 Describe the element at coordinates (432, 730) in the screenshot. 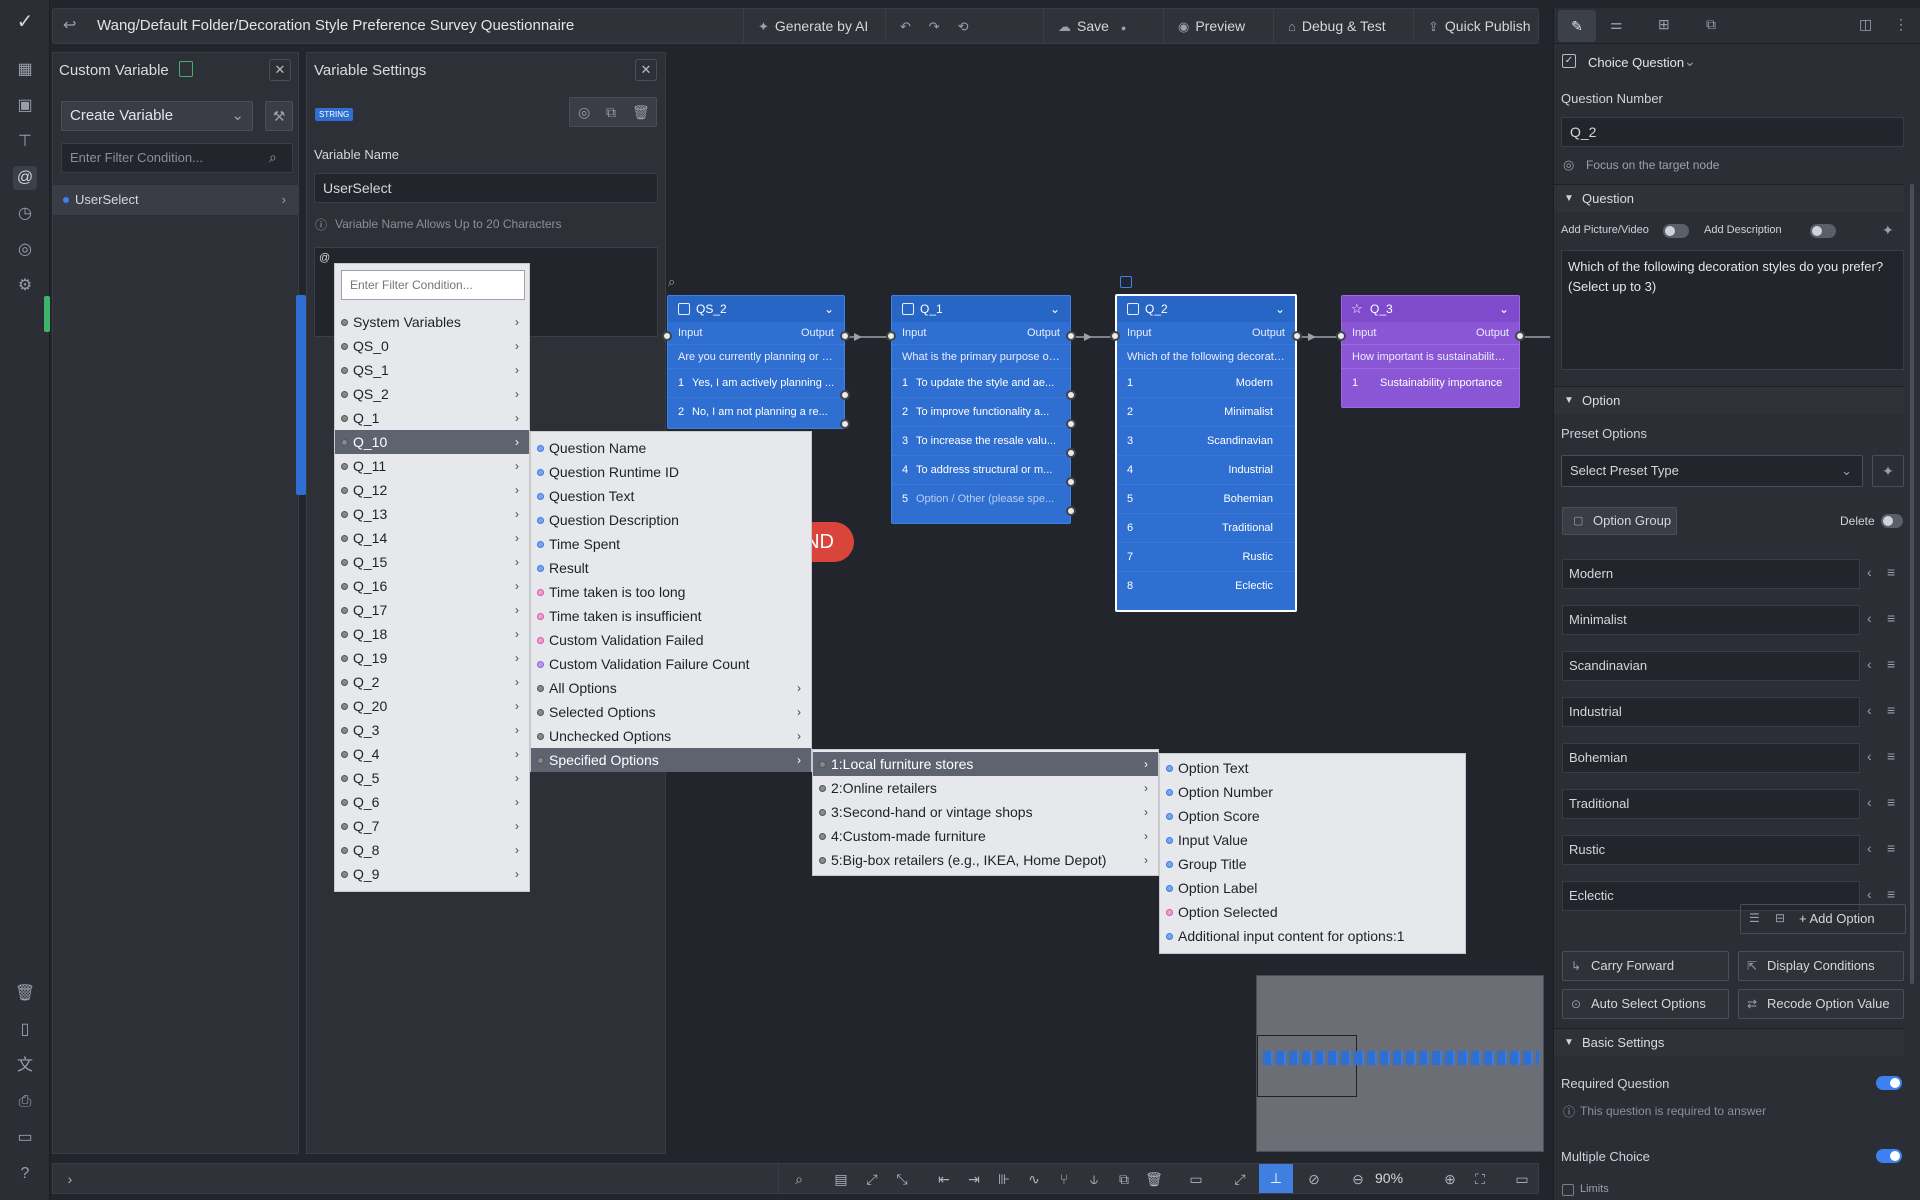

I see `variable-menu-item: Q_3 ›` at that location.